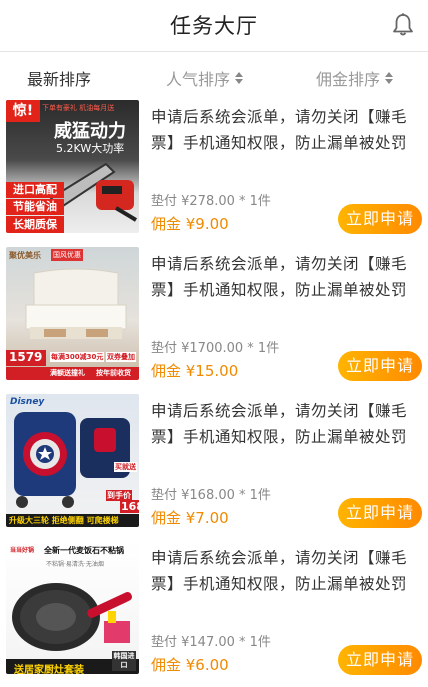 The image size is (428, 687). I want to click on image-promo: 满额送撞礼, so click(67, 373).